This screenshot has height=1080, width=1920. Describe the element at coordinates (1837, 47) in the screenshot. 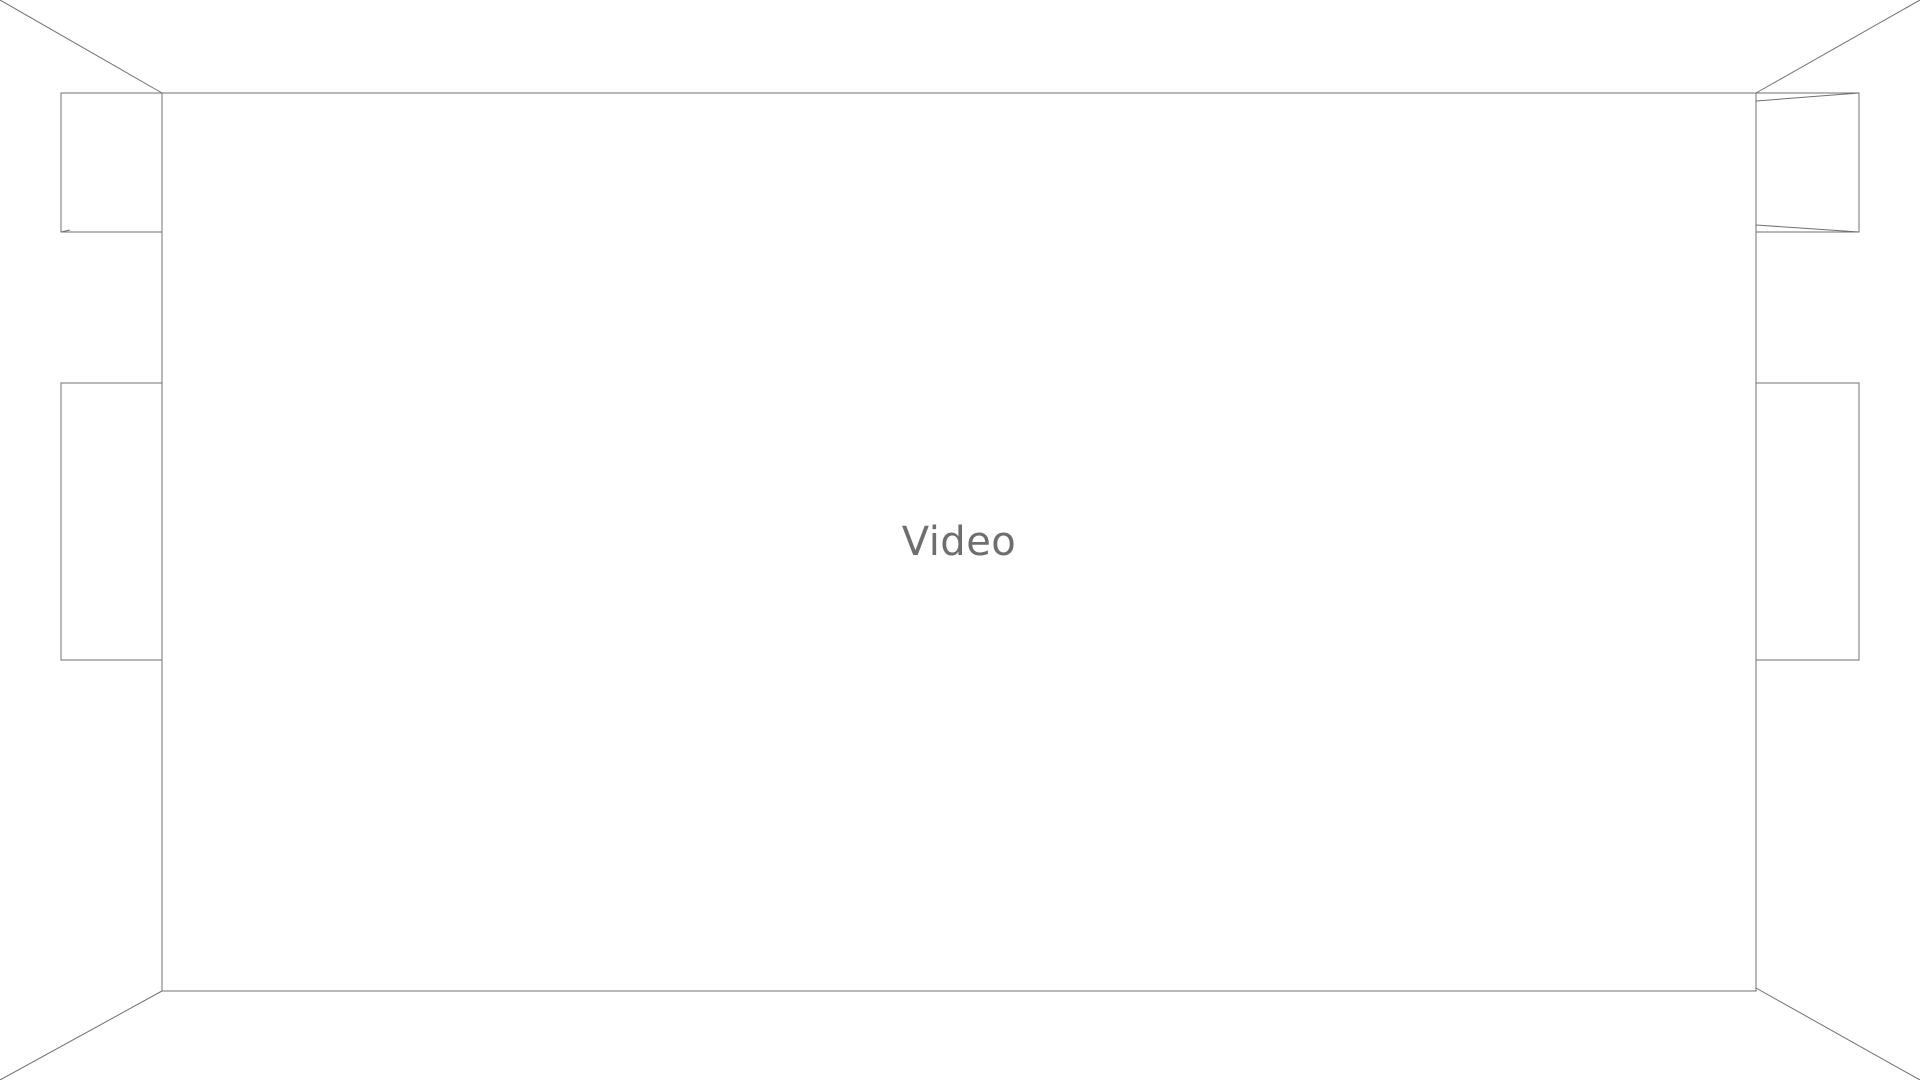

I see `corner-line-top-right` at that location.